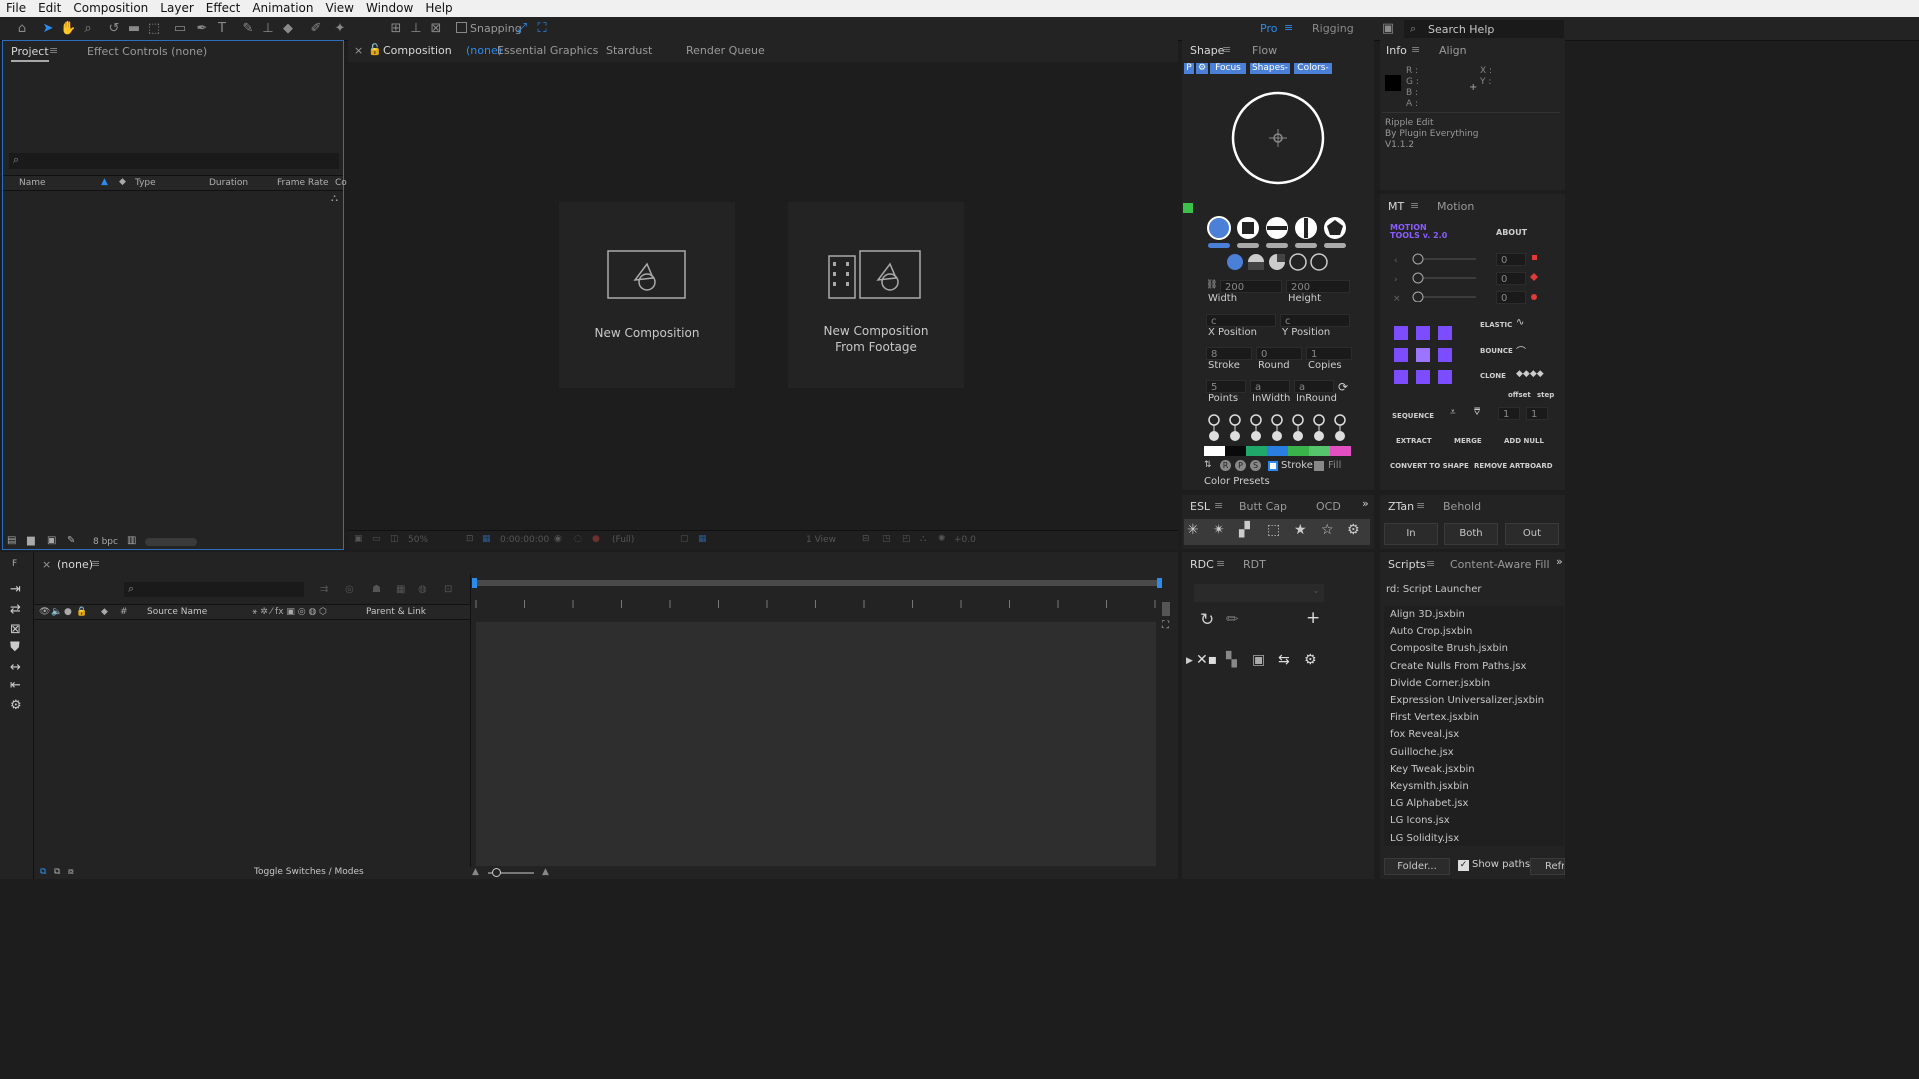  Describe the element at coordinates (448, 589) in the screenshot. I see `graph-editor-icon: ⊡` at that location.